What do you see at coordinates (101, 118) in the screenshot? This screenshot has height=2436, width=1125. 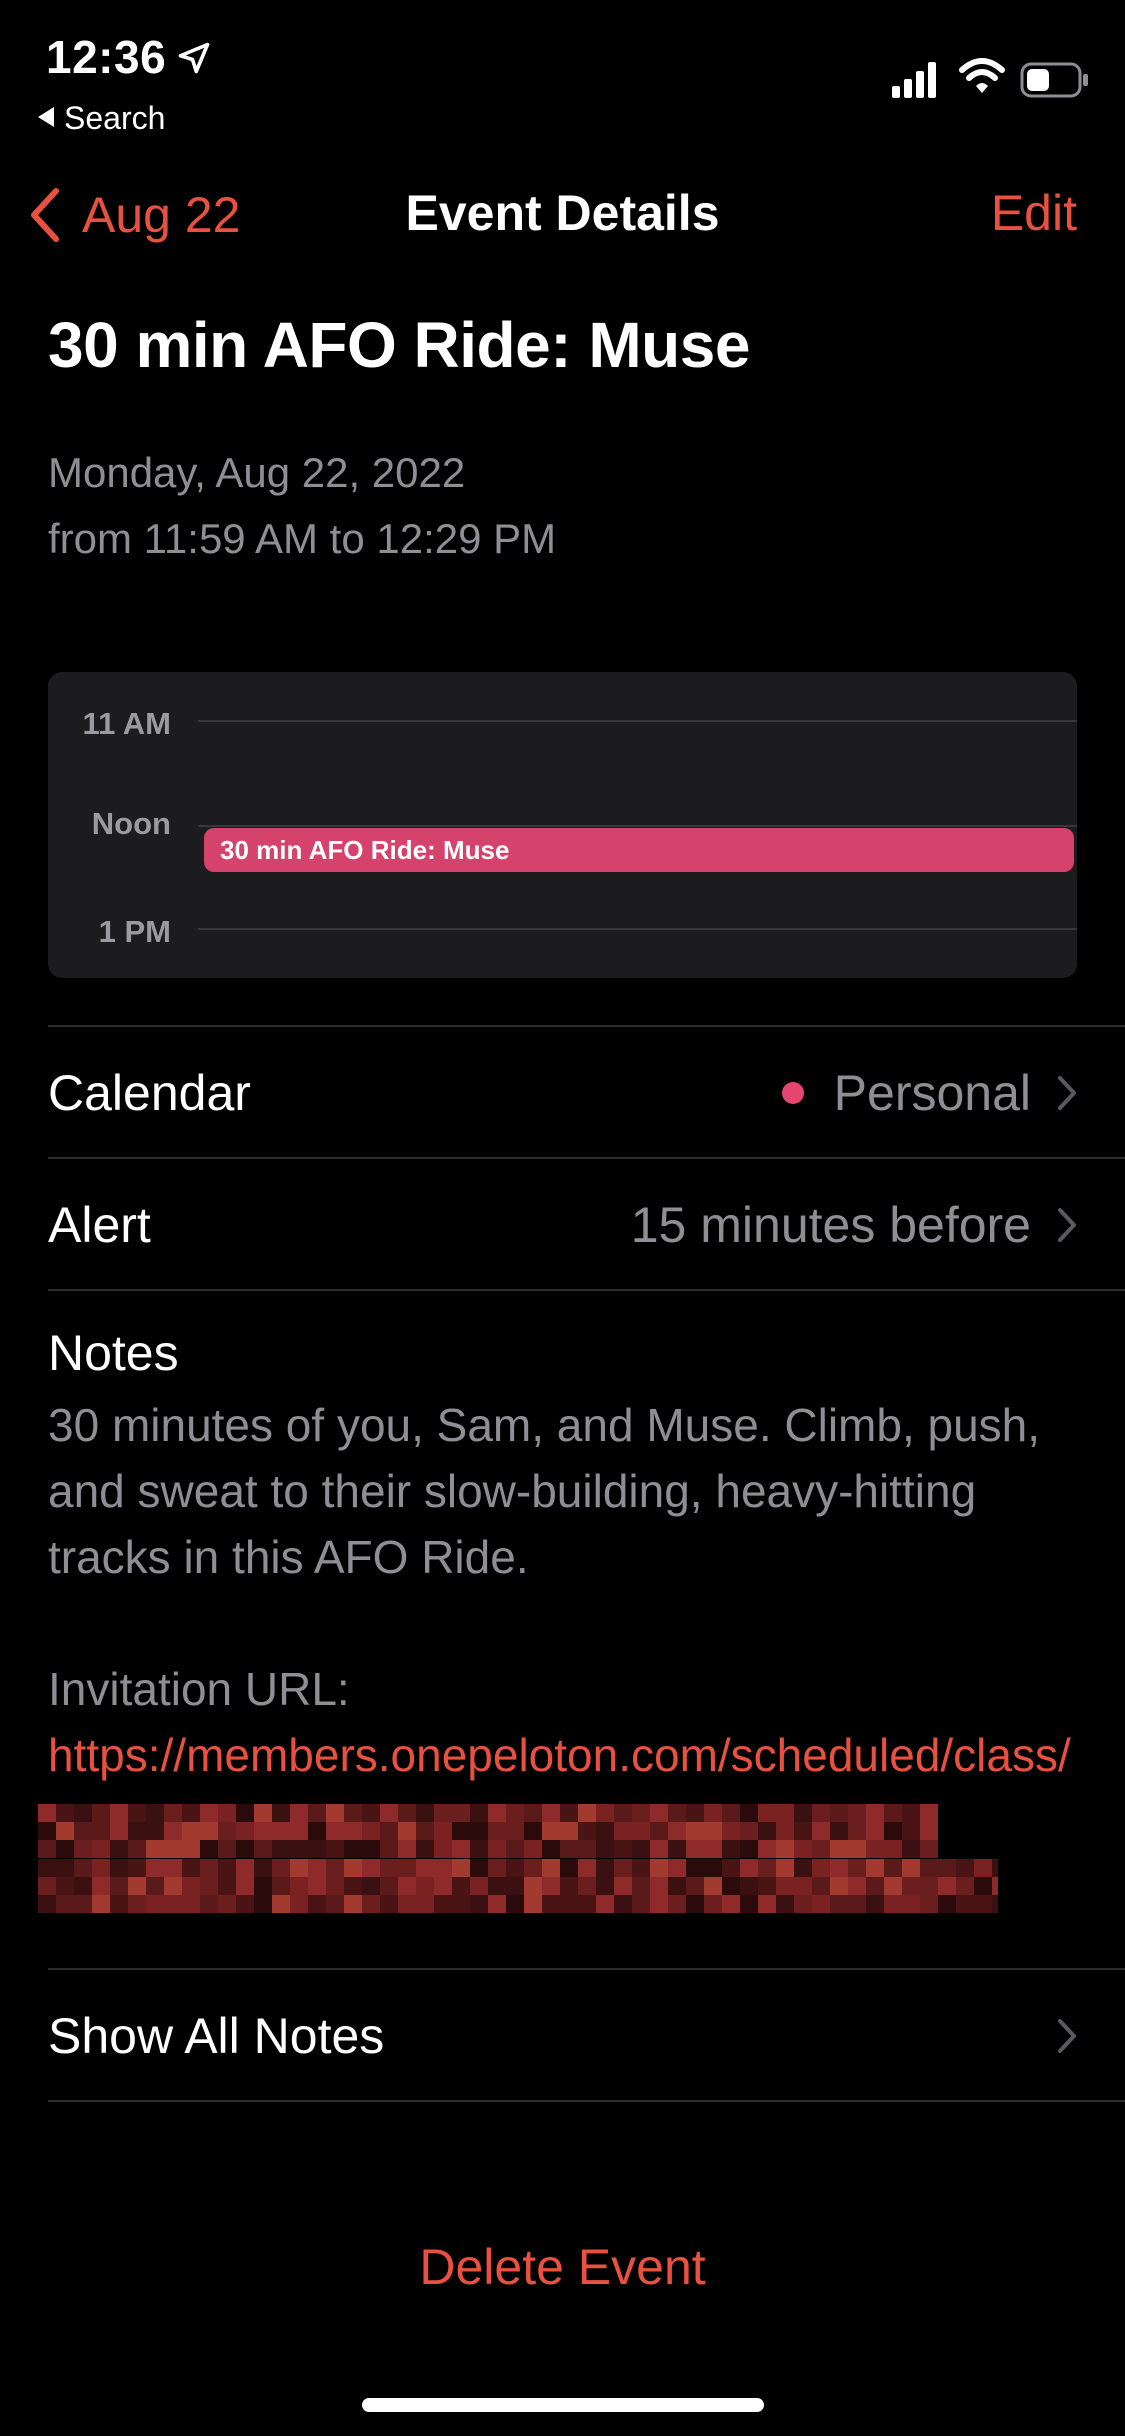 I see `back-to-search-link: Search` at bounding box center [101, 118].